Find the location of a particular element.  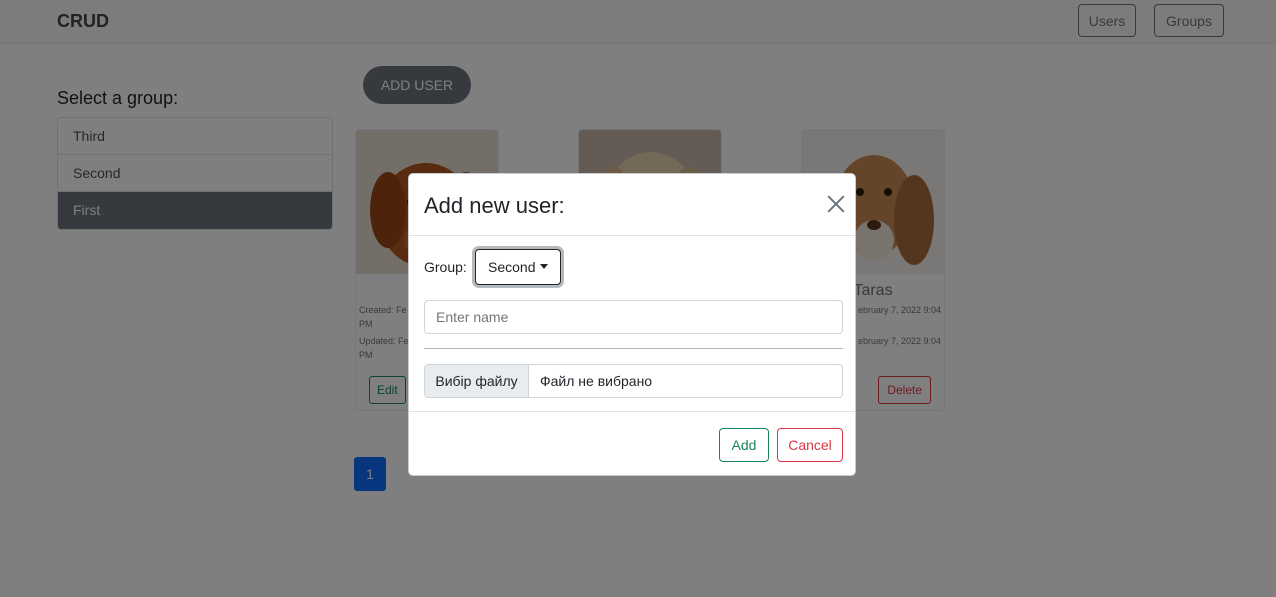

divider is located at coordinates (633, 348).